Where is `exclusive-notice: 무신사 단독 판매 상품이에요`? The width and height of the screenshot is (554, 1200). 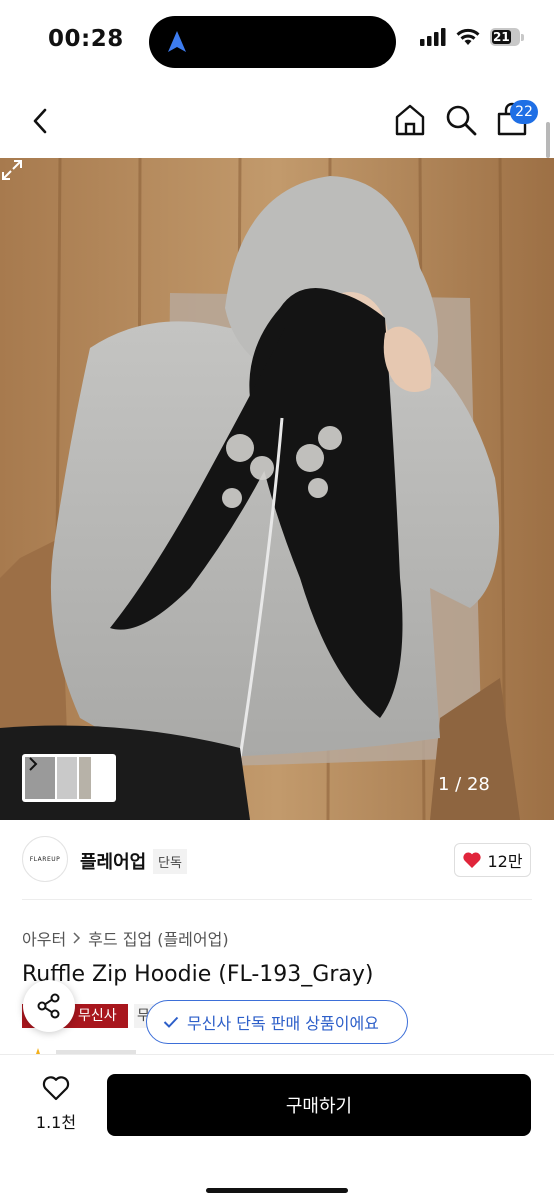 exclusive-notice: 무신사 단독 판매 상품이에요 is located at coordinates (277, 1022).